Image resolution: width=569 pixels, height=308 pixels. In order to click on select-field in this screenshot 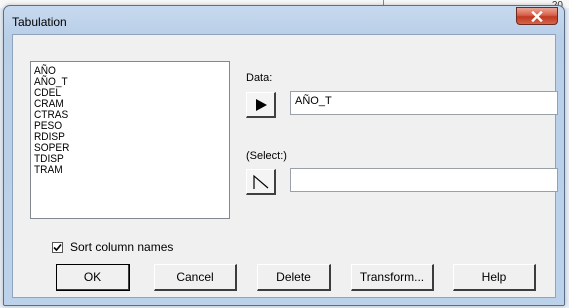, I will do `click(424, 180)`.